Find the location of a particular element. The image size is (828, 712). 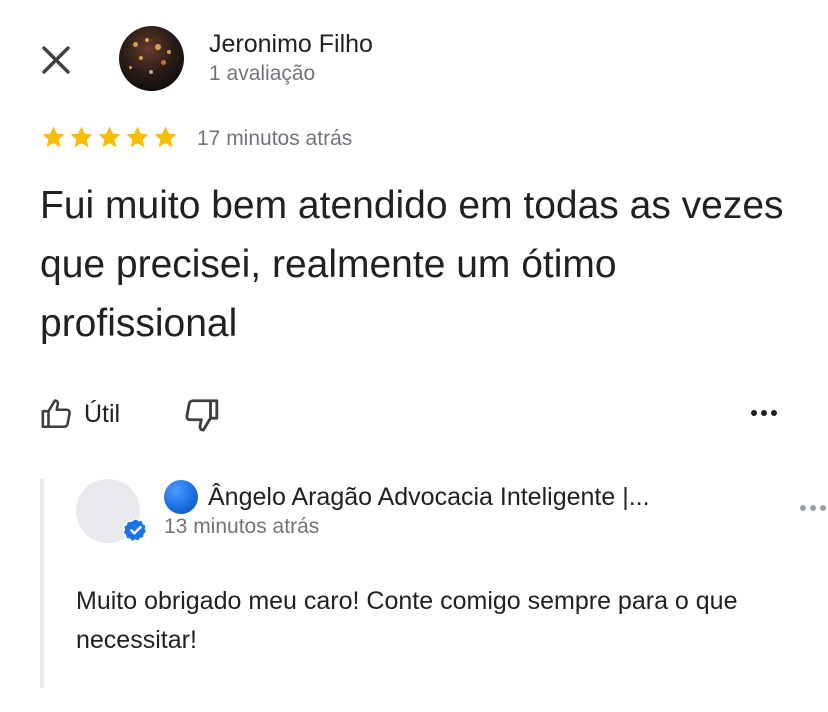

thumbs-down-icon is located at coordinates (202, 415).